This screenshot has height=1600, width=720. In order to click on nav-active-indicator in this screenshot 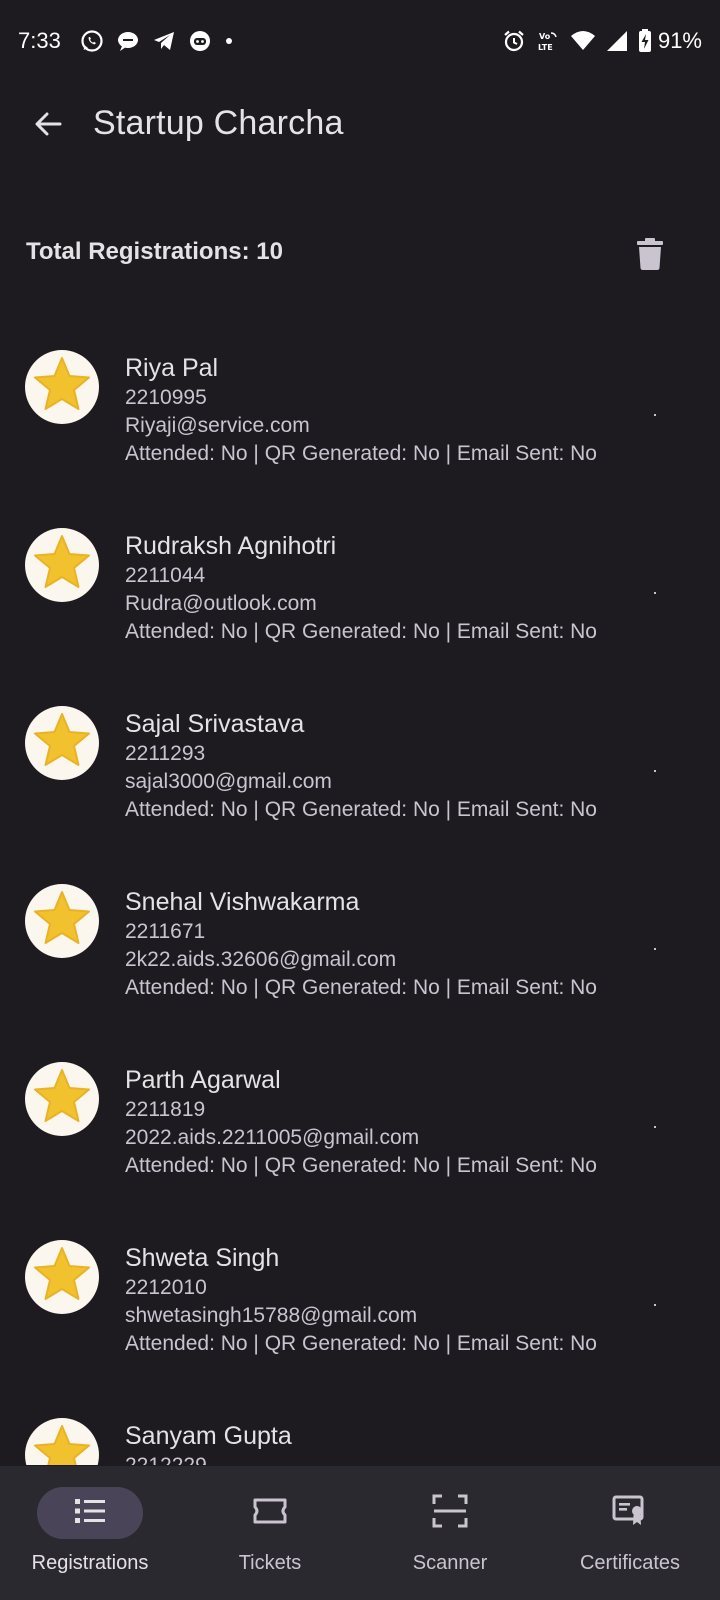, I will do `click(90, 1513)`.